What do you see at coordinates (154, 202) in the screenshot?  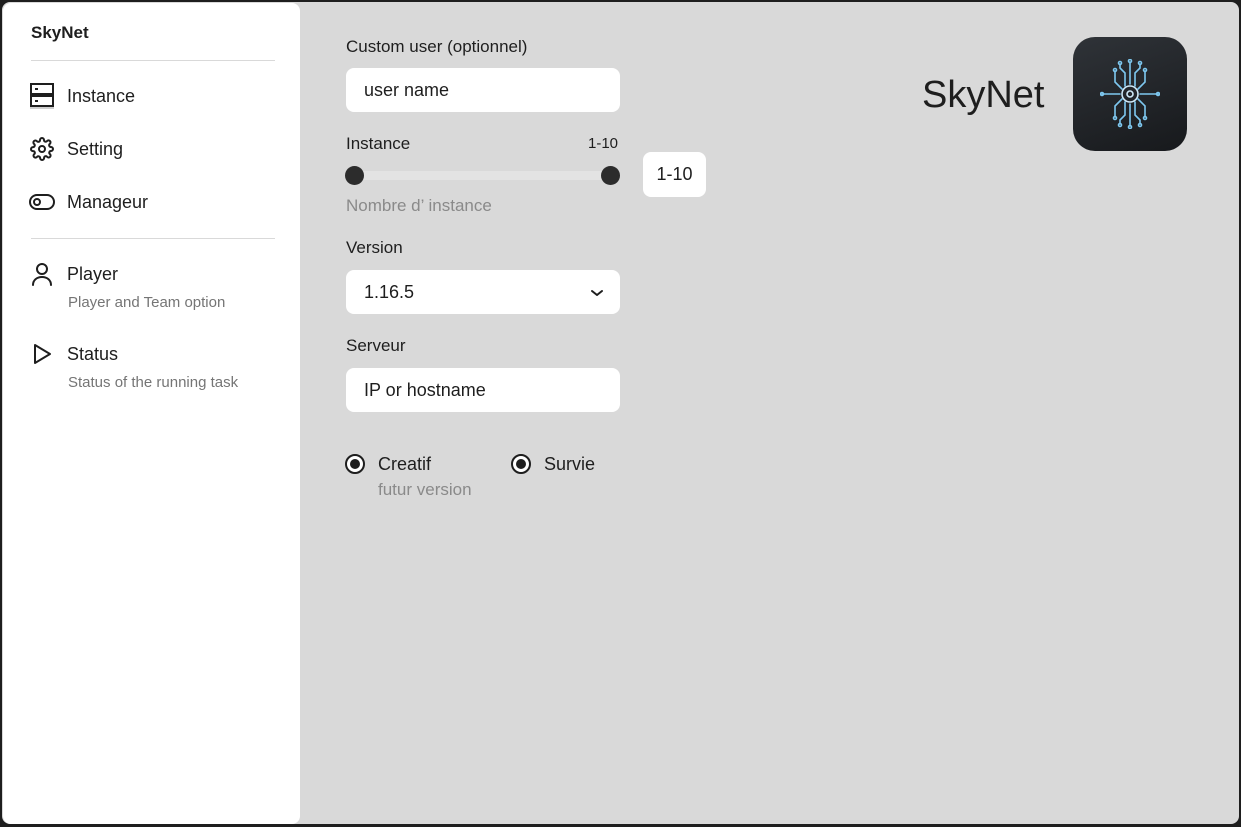 I see `sidebar-item-manageur: Manageur` at bounding box center [154, 202].